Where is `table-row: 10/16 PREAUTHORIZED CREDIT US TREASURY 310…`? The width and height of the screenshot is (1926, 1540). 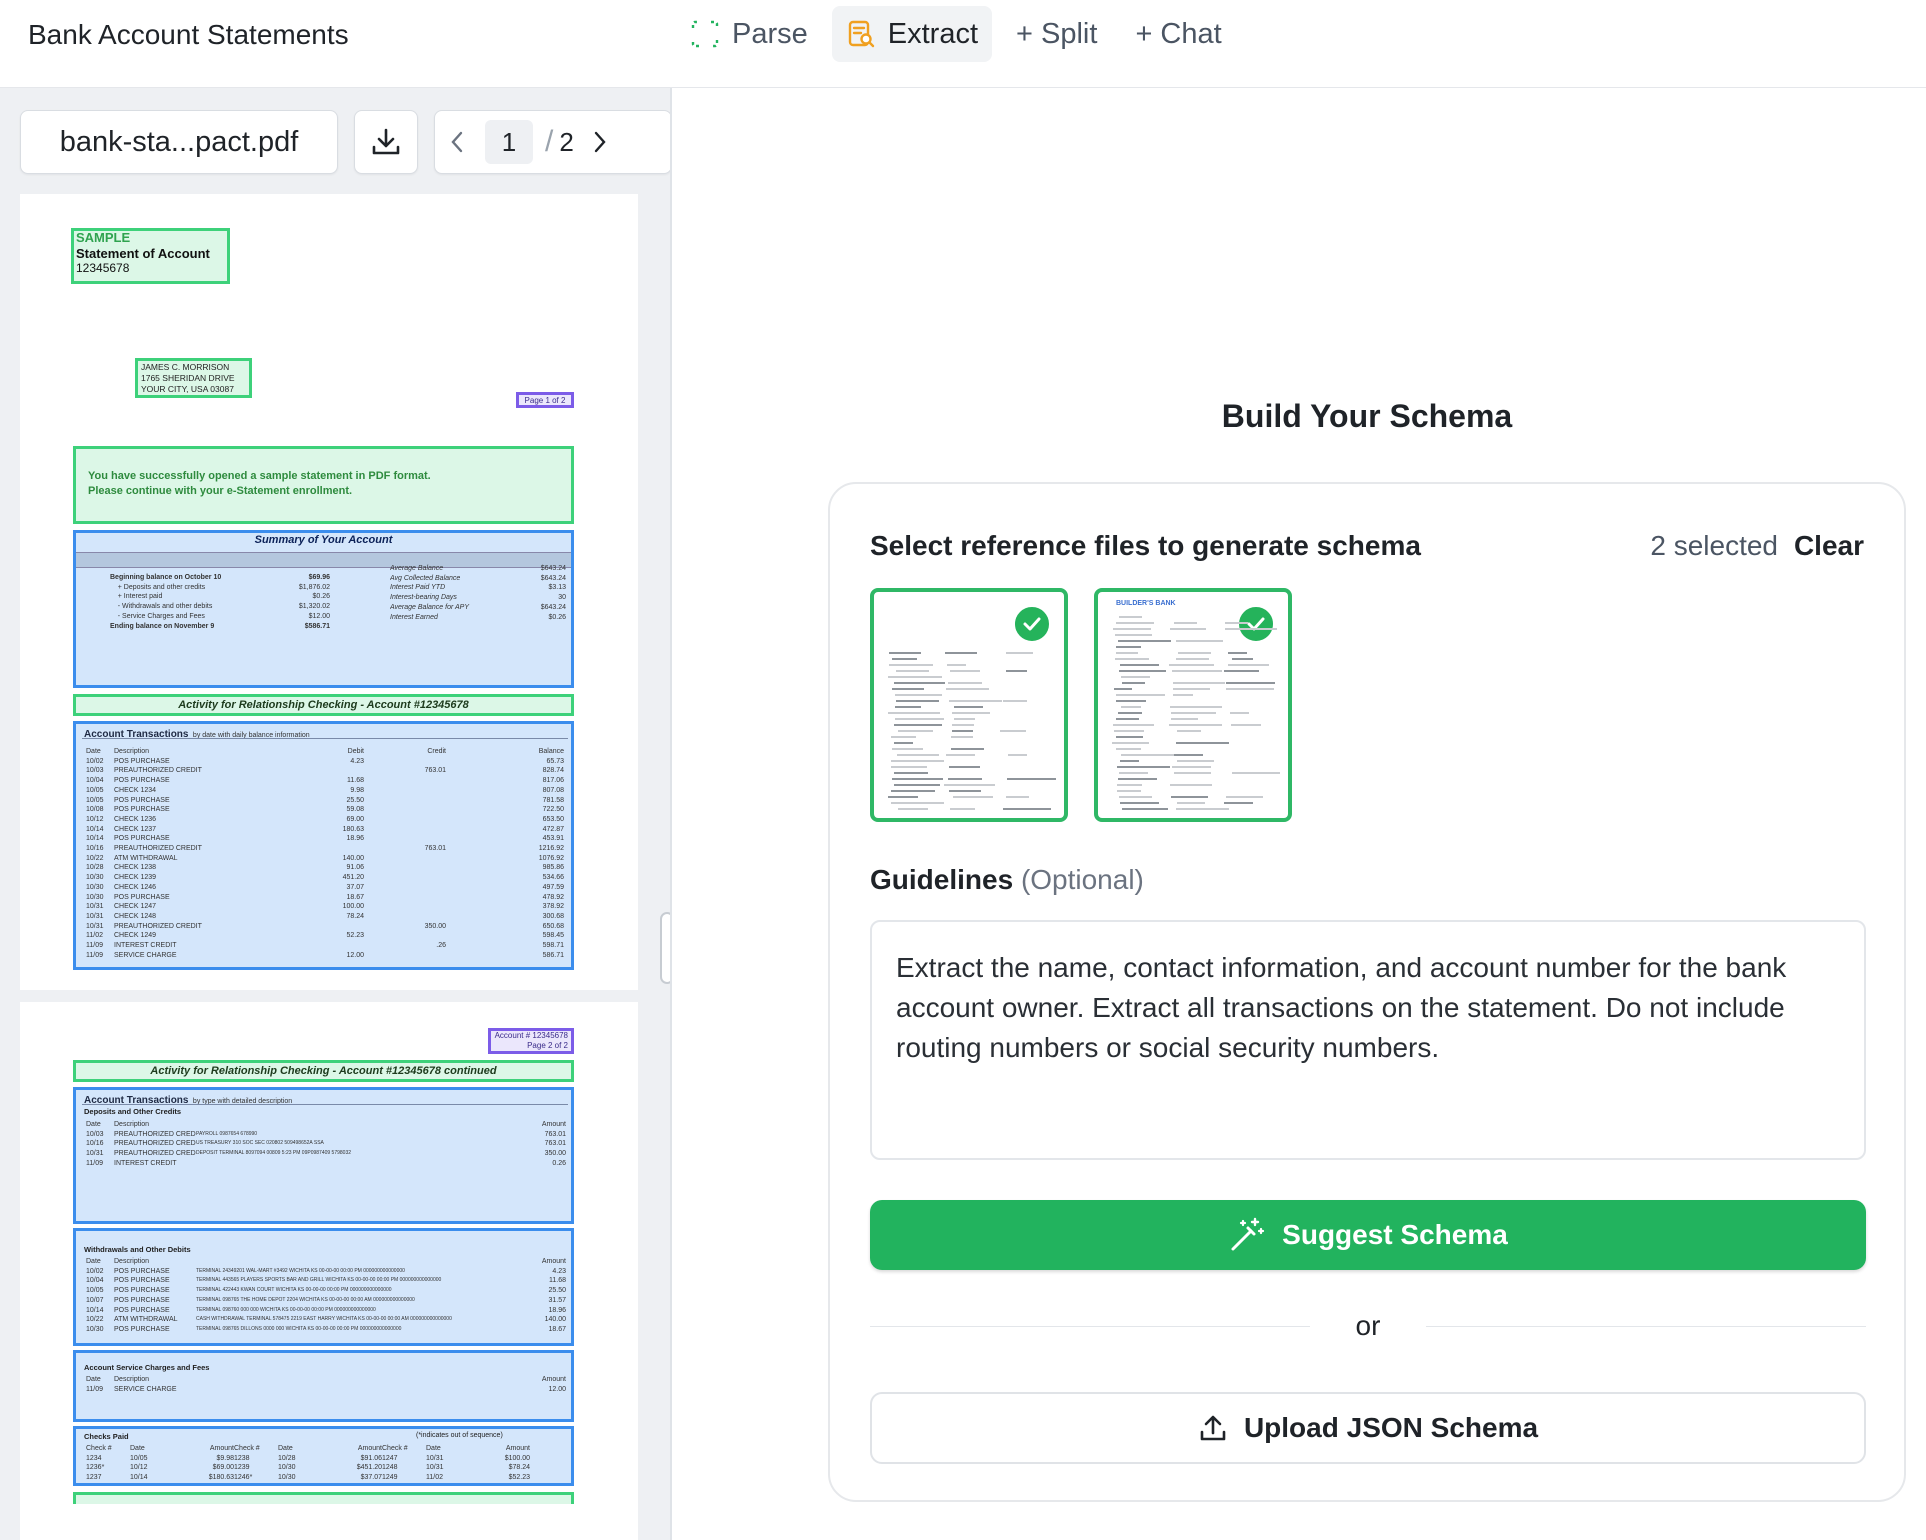 table-row: 10/16 PREAUTHORIZED CREDIT US TREASURY 310… is located at coordinates (326, 1144).